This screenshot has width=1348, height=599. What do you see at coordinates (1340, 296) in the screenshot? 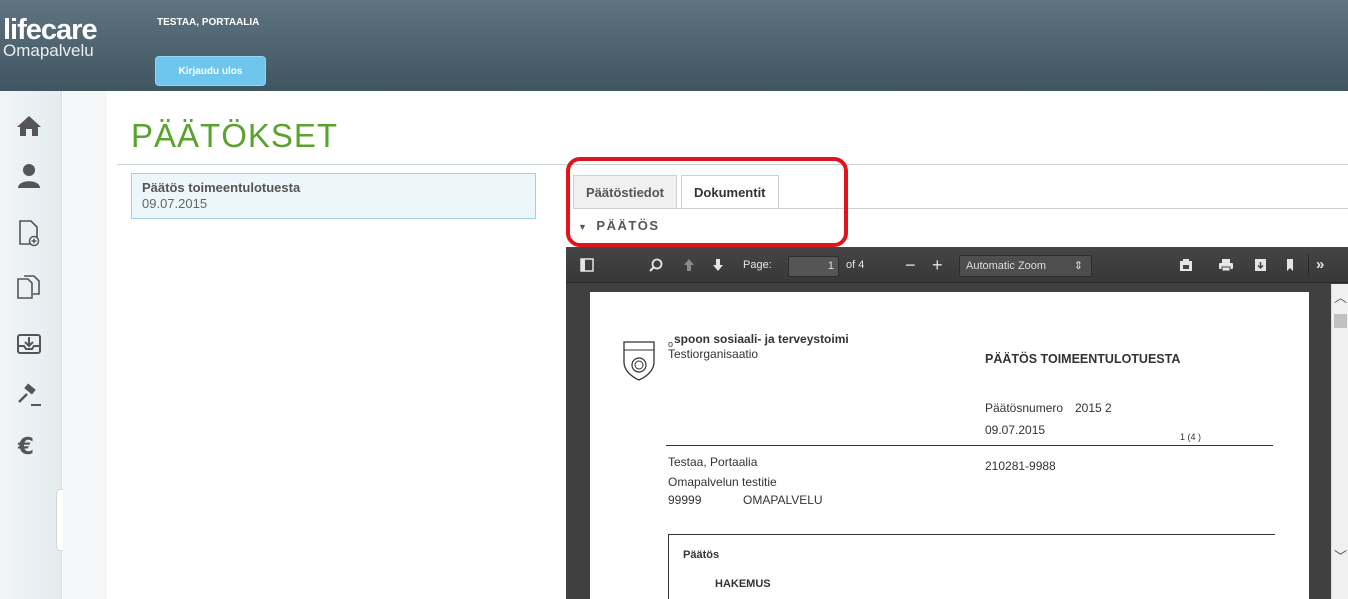
I see `scroll-up-icon: ︿` at bounding box center [1340, 296].